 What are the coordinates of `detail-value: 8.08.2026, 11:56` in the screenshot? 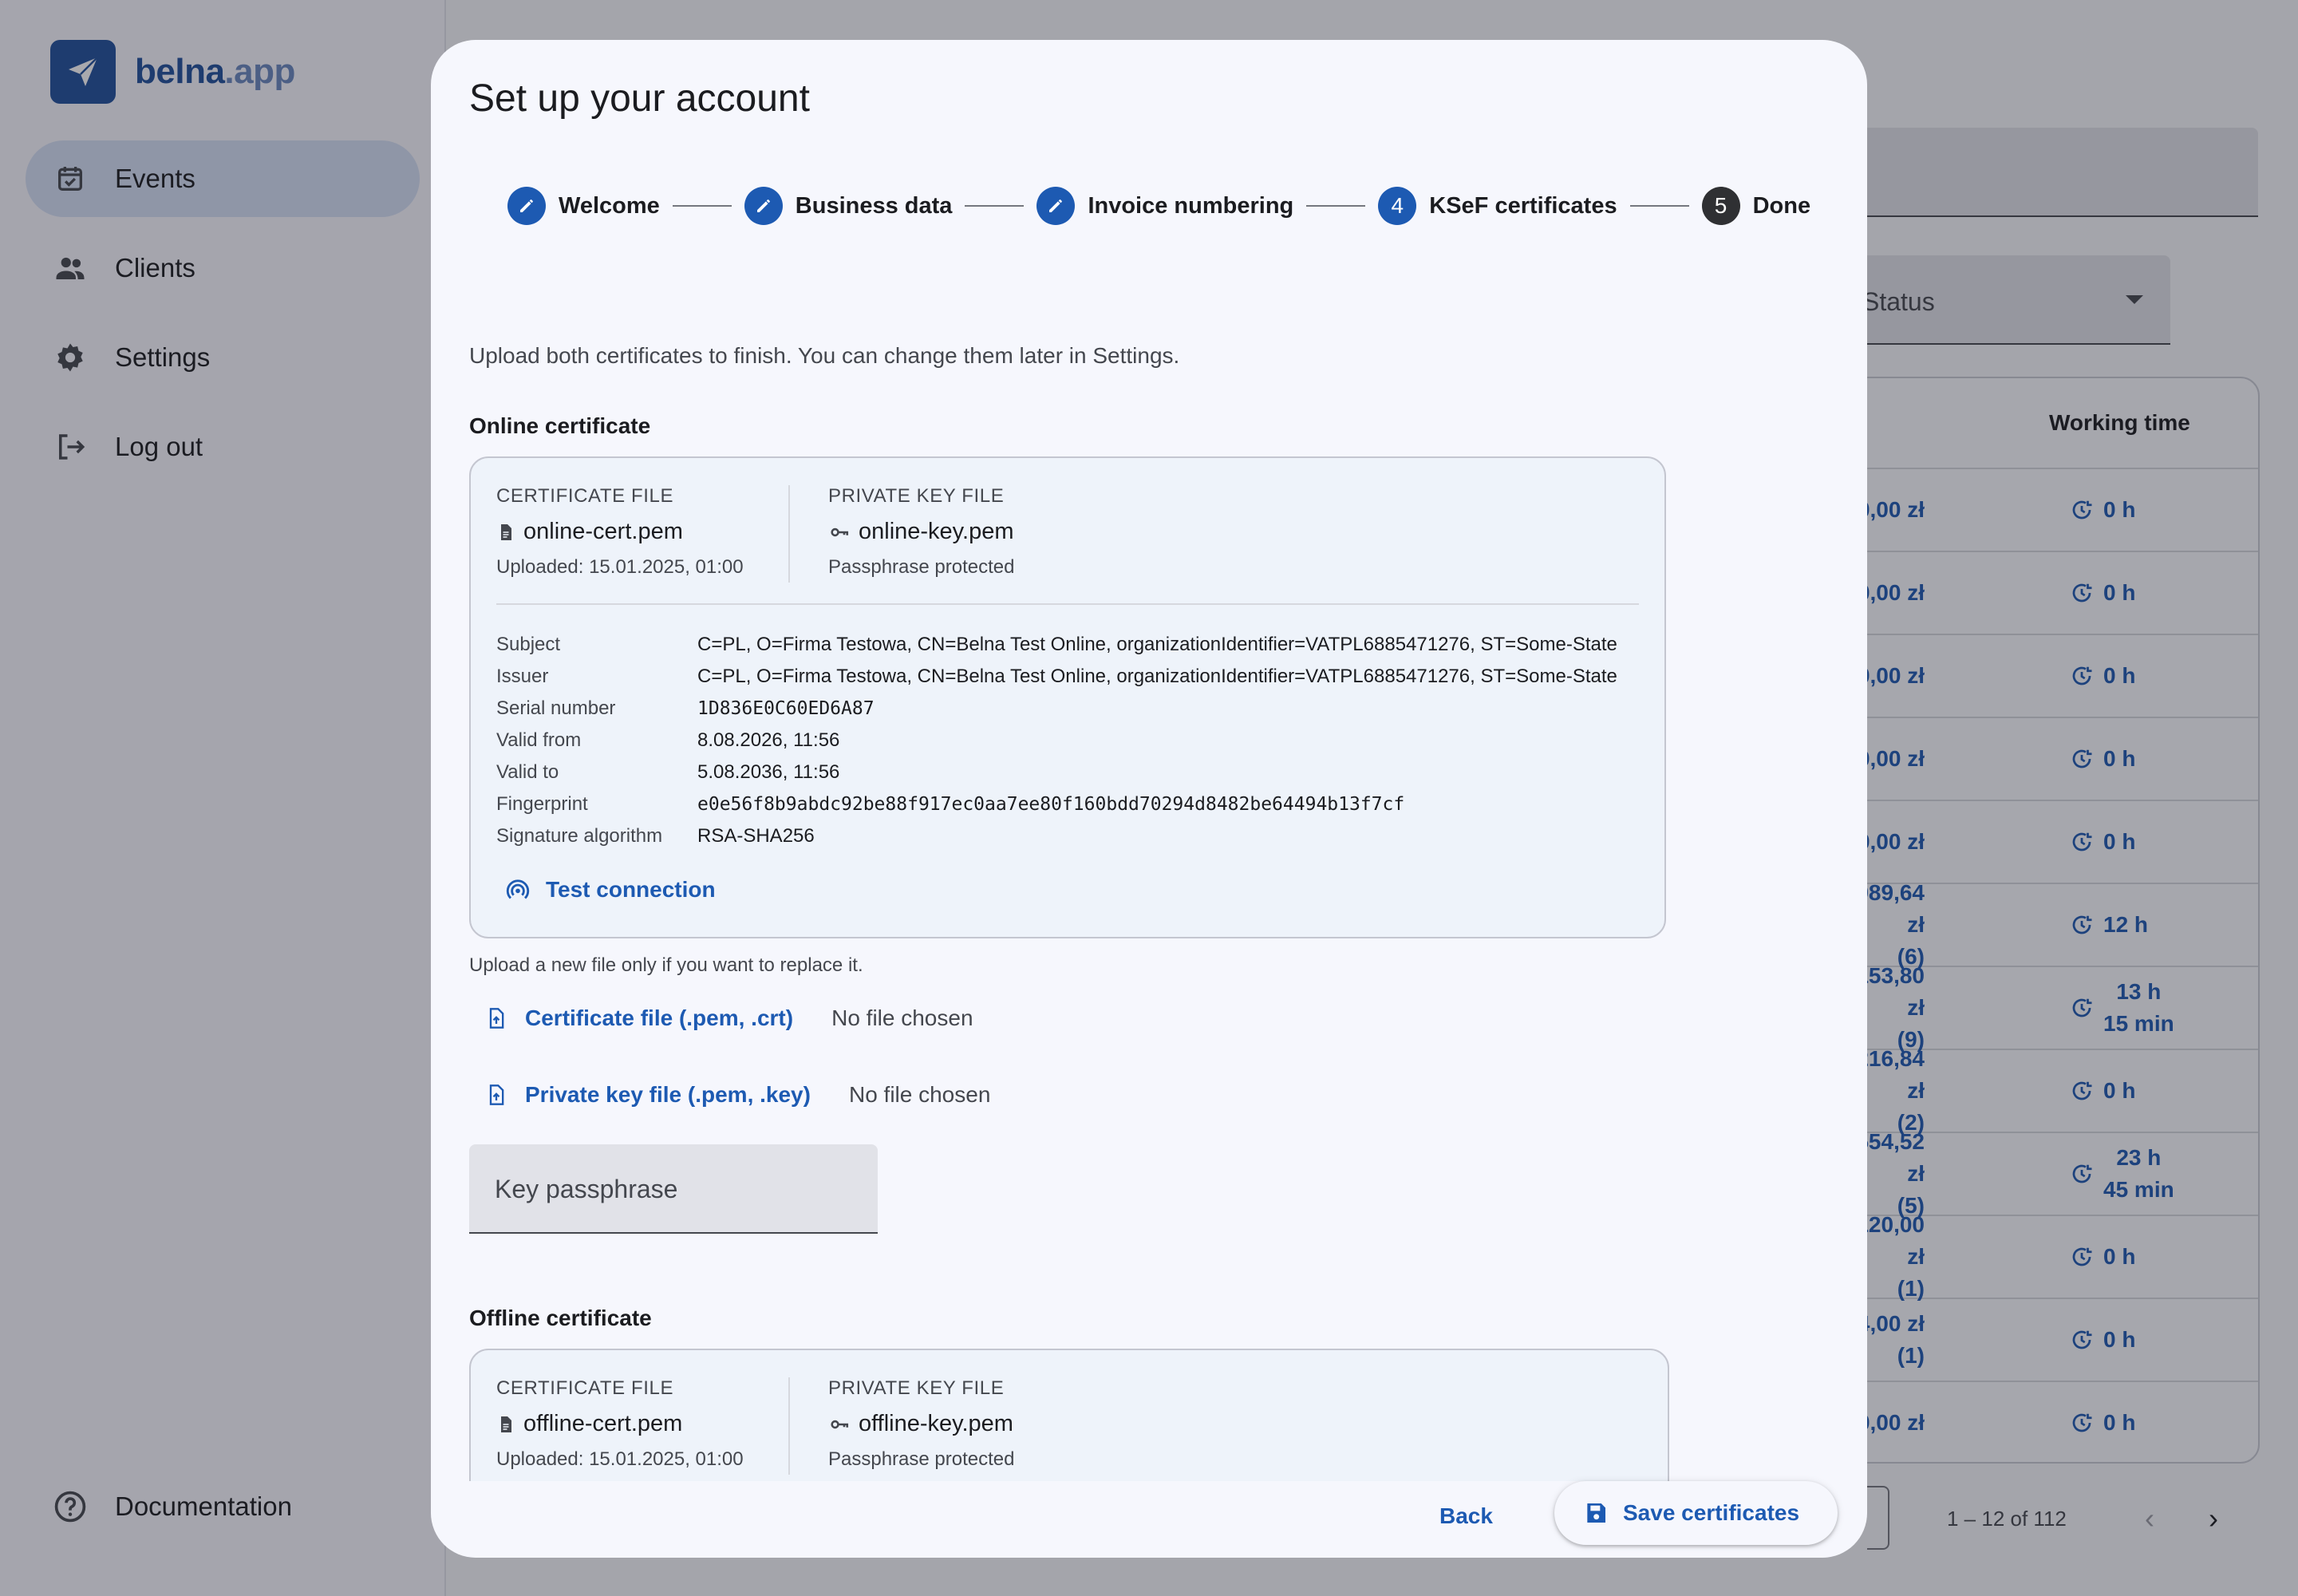 It's located at (768, 740).